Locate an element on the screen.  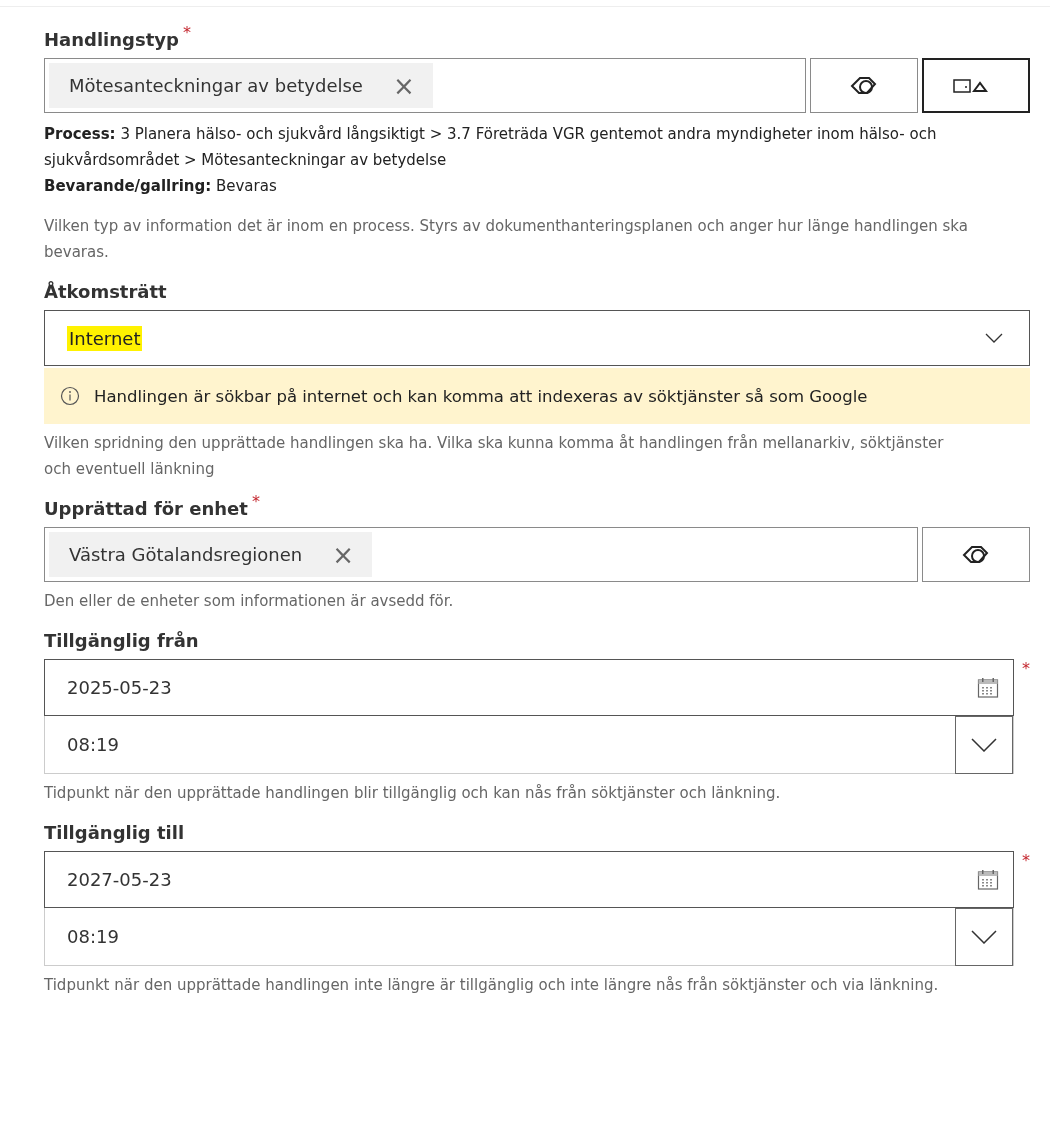
date-field: 2027-05-23 is located at coordinates (529, 879).